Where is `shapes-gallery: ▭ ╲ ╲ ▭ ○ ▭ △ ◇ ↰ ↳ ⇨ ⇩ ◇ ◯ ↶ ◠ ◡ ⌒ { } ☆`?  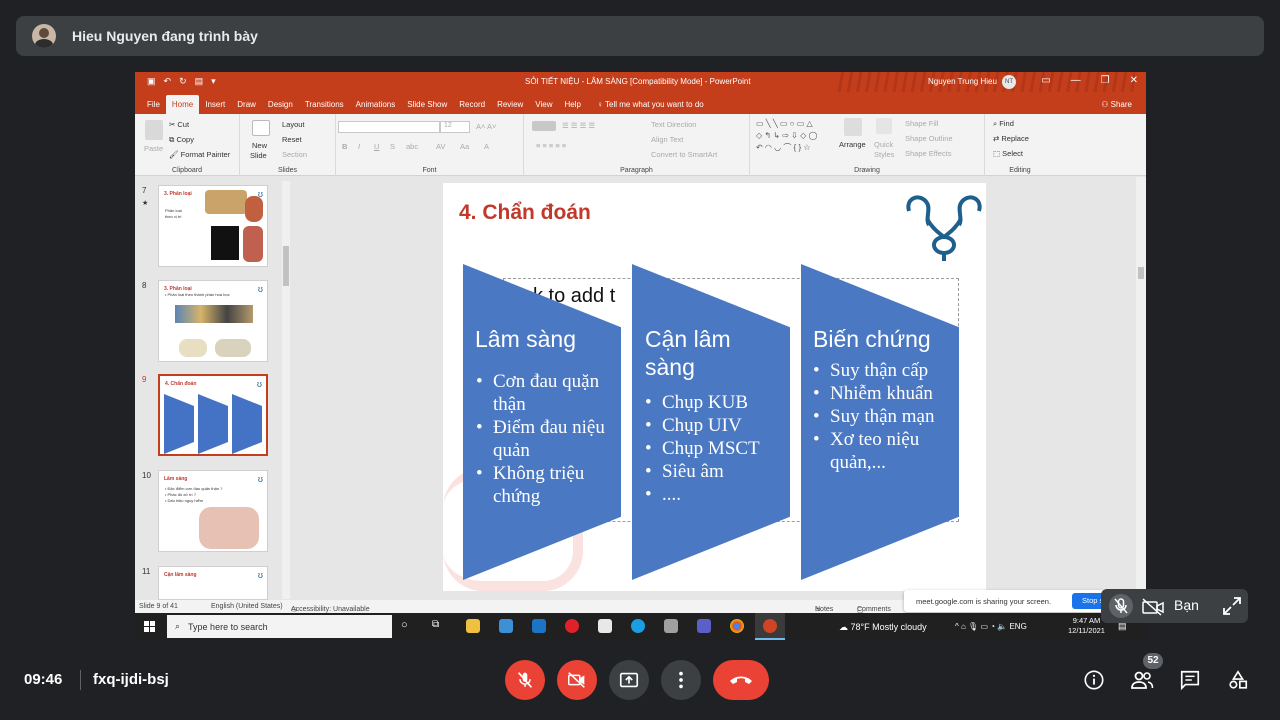 shapes-gallery: ▭ ╲ ╲ ▭ ○ ▭ △ ◇ ↰ ↳ ⇨ ⇩ ◇ ◯ ↶ ◠ ◡ ⌒ { } ☆ is located at coordinates (796, 137).